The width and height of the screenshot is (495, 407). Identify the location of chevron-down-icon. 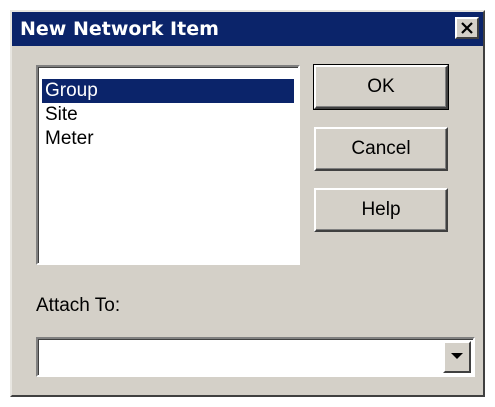
(457, 356).